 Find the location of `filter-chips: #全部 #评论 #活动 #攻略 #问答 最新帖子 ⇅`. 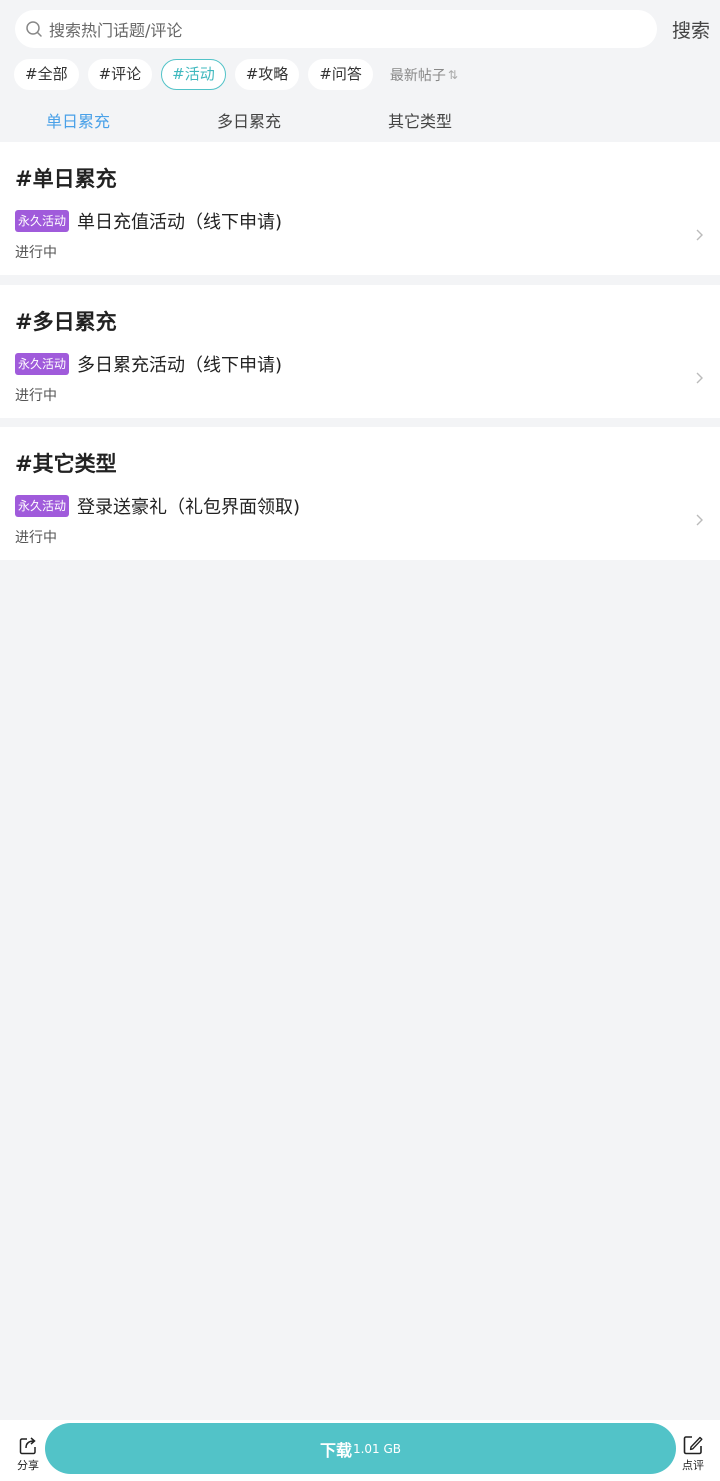

filter-chips: #全部 #评论 #活动 #攻略 #问答 最新帖子 ⇅ is located at coordinates (236, 74).